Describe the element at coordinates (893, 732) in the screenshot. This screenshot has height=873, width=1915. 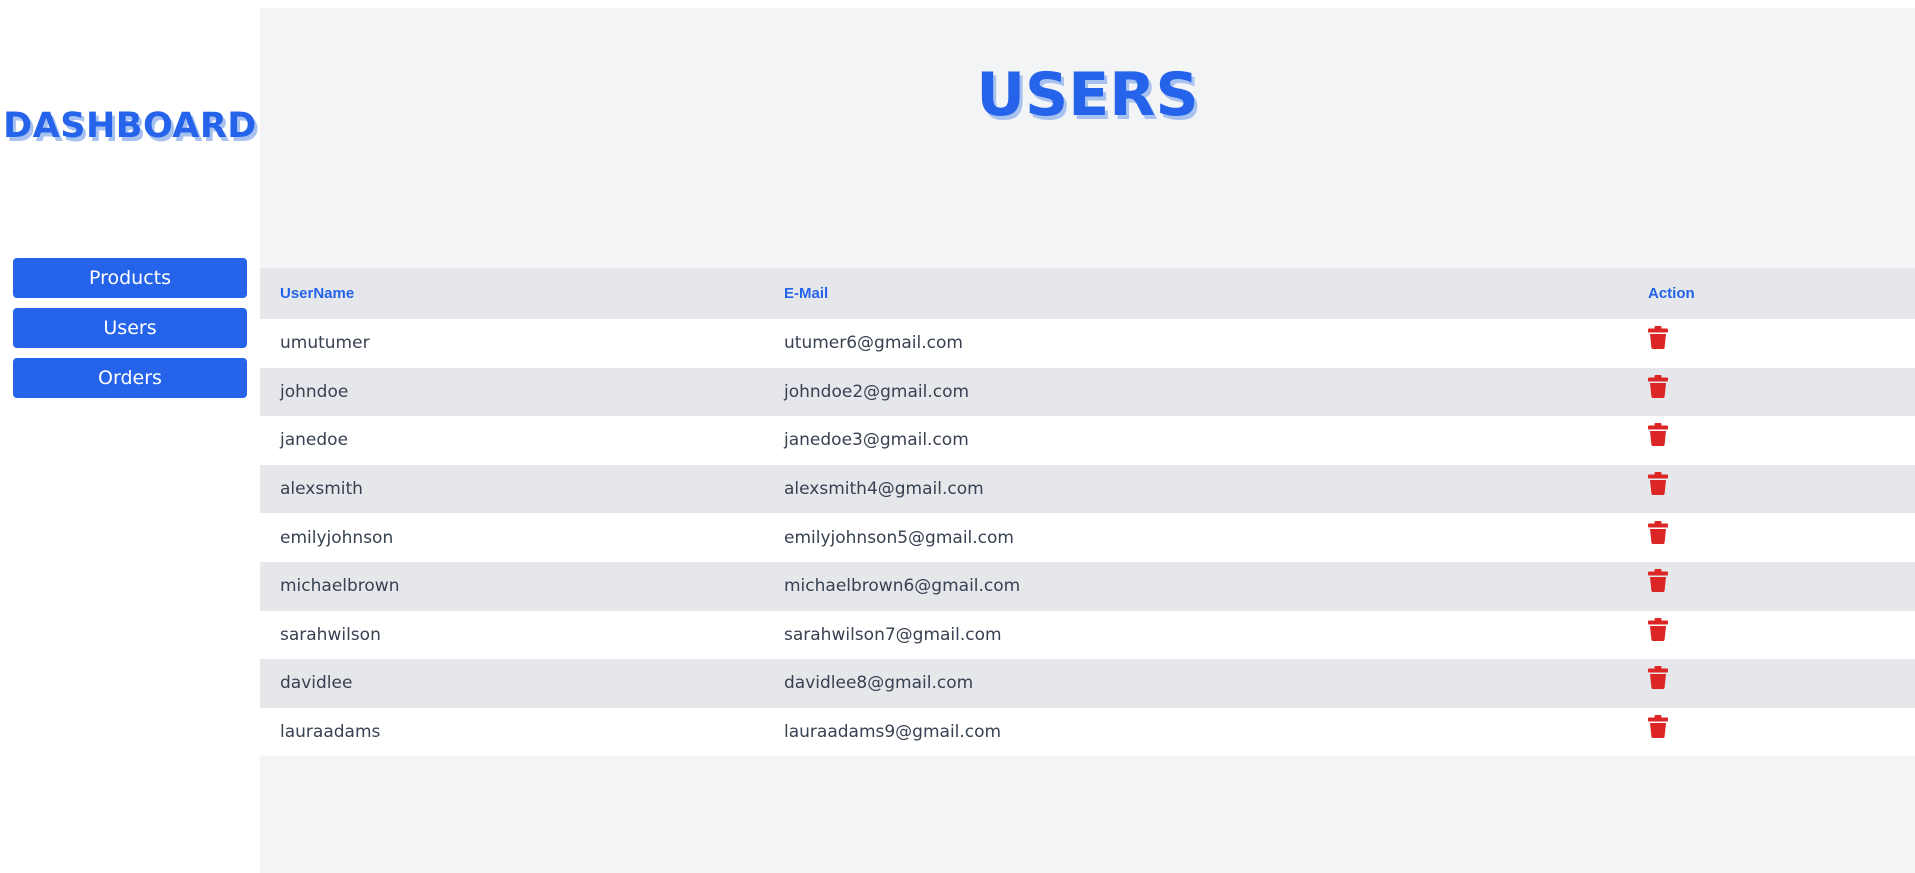
I see `email-cell: lauraadams9@gmail.com` at that location.